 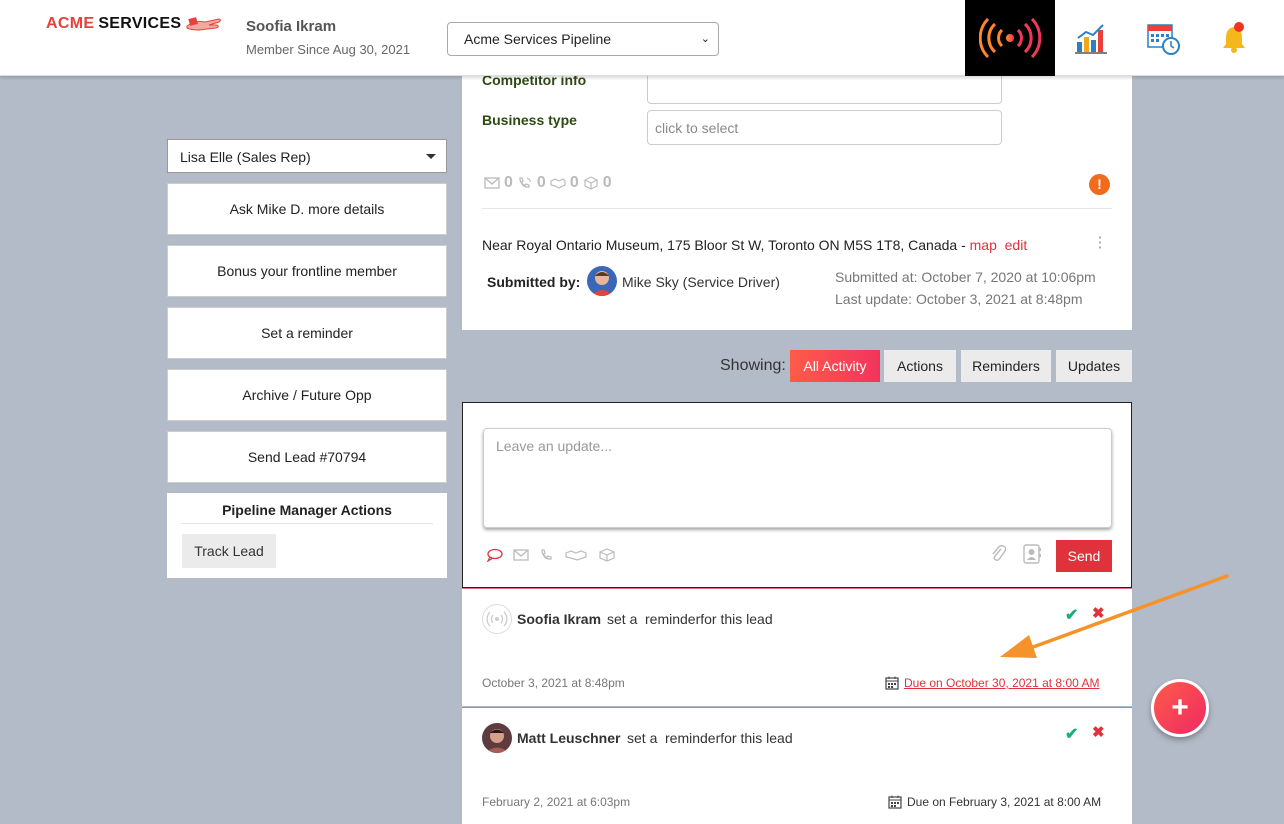 What do you see at coordinates (959, 299) in the screenshot?
I see `last-update: Last update: October 3, 2021 at 8:48pm` at bounding box center [959, 299].